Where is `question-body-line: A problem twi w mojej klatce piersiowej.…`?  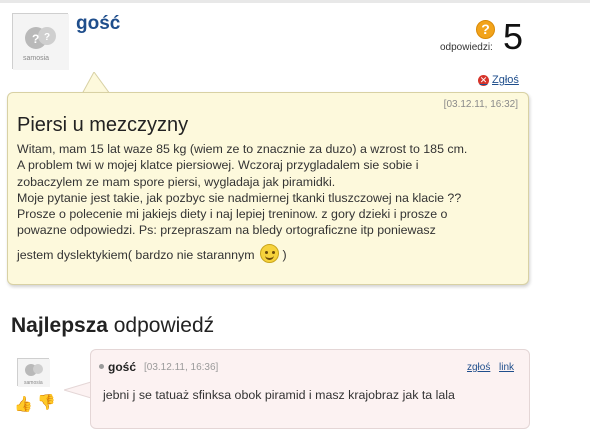 question-body-line: A problem twi w mojej klatce piersiowej.… is located at coordinates (218, 165).